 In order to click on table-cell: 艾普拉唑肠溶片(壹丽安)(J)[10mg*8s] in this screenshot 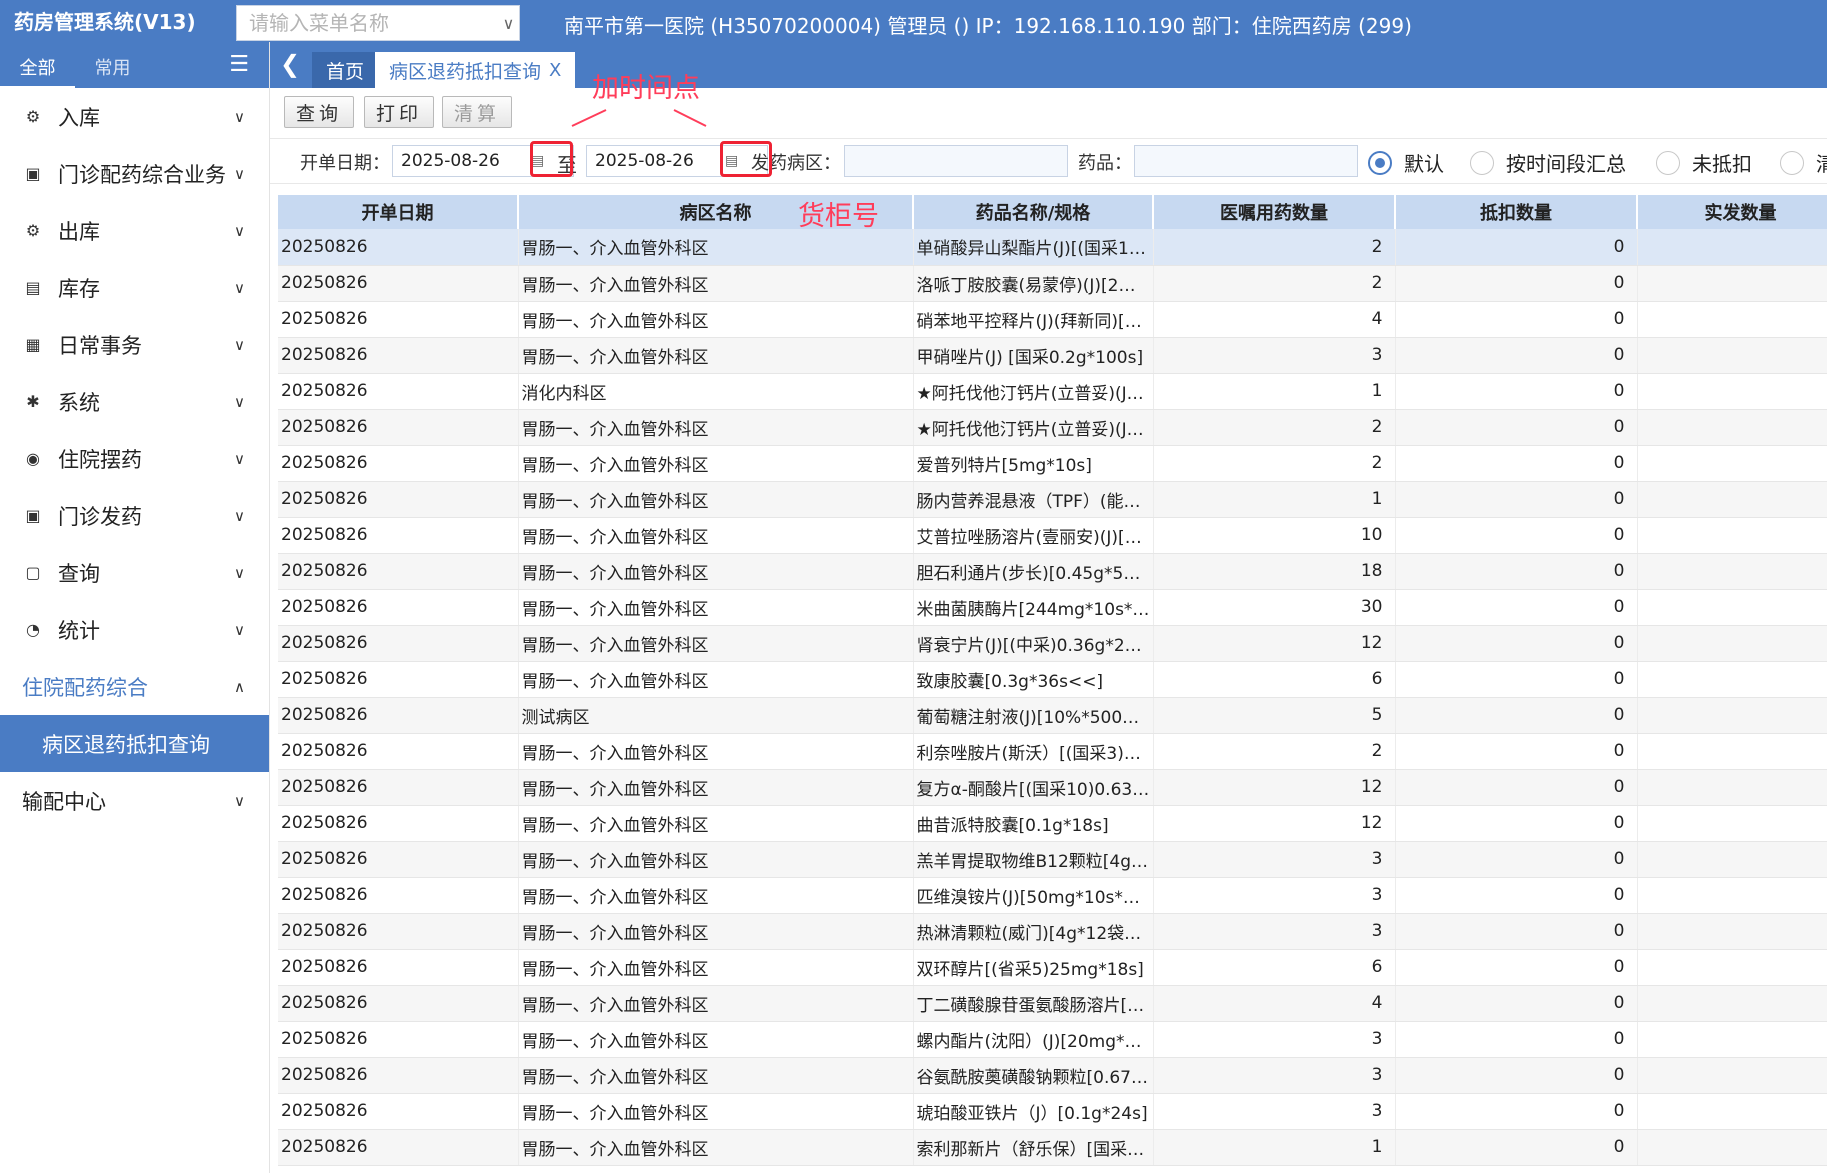, I will do `click(1033, 535)`.